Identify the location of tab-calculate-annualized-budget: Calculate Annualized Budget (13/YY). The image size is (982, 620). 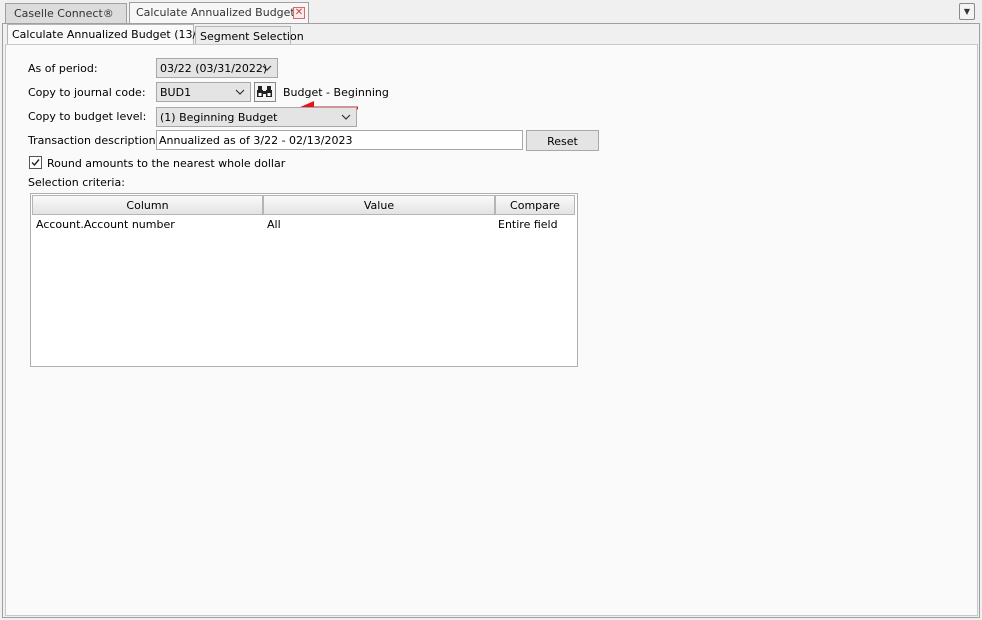
(110, 34).